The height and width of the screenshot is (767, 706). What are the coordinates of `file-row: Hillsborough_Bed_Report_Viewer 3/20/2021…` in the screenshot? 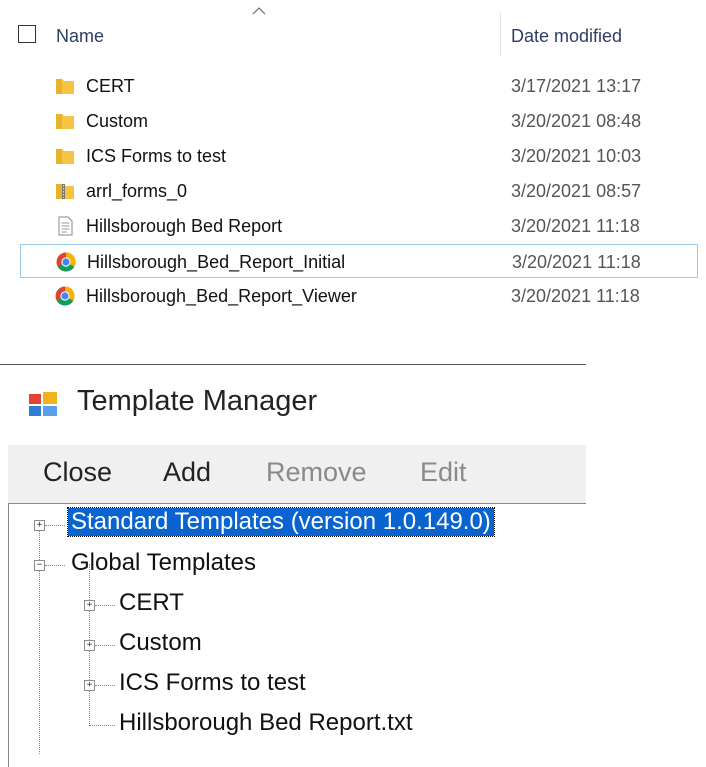 It's located at (359, 296).